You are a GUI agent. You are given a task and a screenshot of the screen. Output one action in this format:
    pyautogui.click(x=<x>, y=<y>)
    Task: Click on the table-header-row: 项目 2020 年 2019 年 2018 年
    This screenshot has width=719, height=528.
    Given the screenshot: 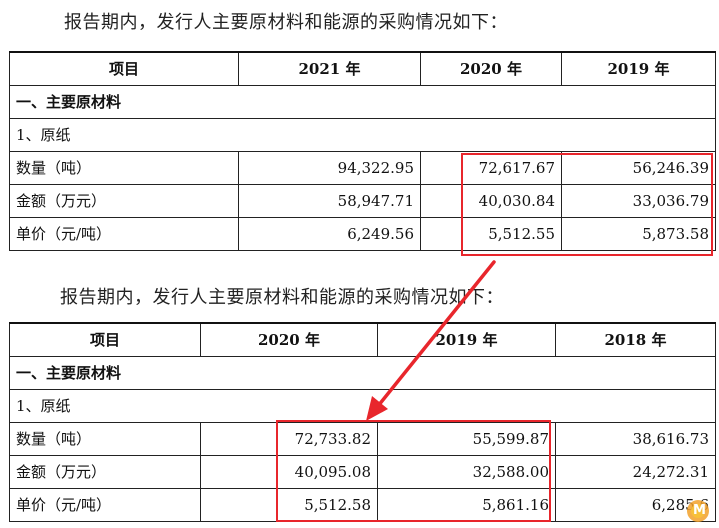 What is the action you would take?
    pyautogui.click(x=362, y=339)
    